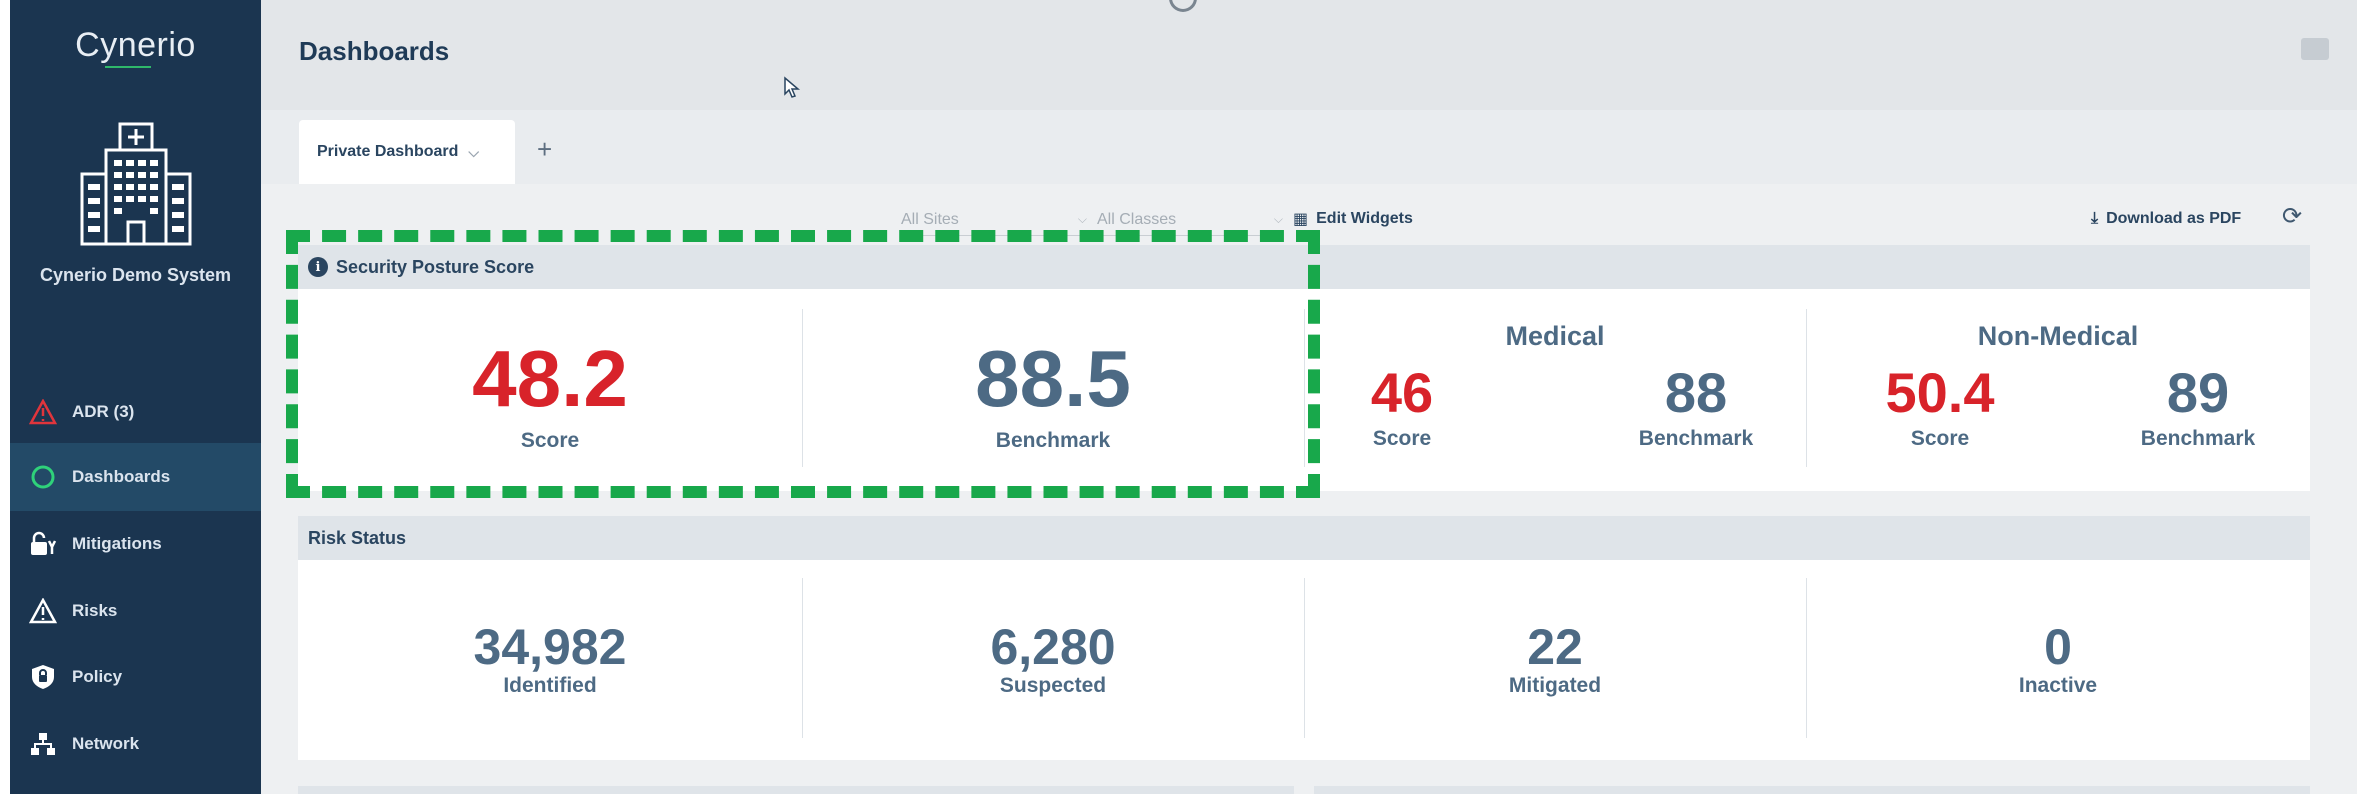 This screenshot has width=2357, height=794. What do you see at coordinates (1137, 219) in the screenshot?
I see `classes-filter-value: All Classes` at bounding box center [1137, 219].